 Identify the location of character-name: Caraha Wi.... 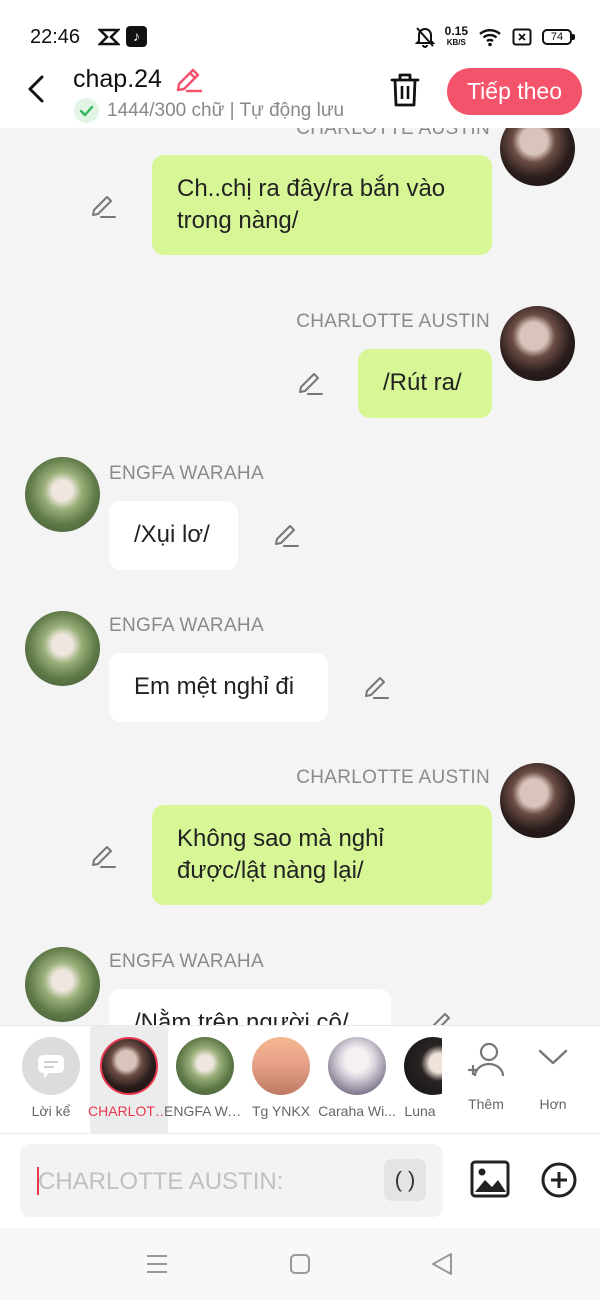
(357, 1111).